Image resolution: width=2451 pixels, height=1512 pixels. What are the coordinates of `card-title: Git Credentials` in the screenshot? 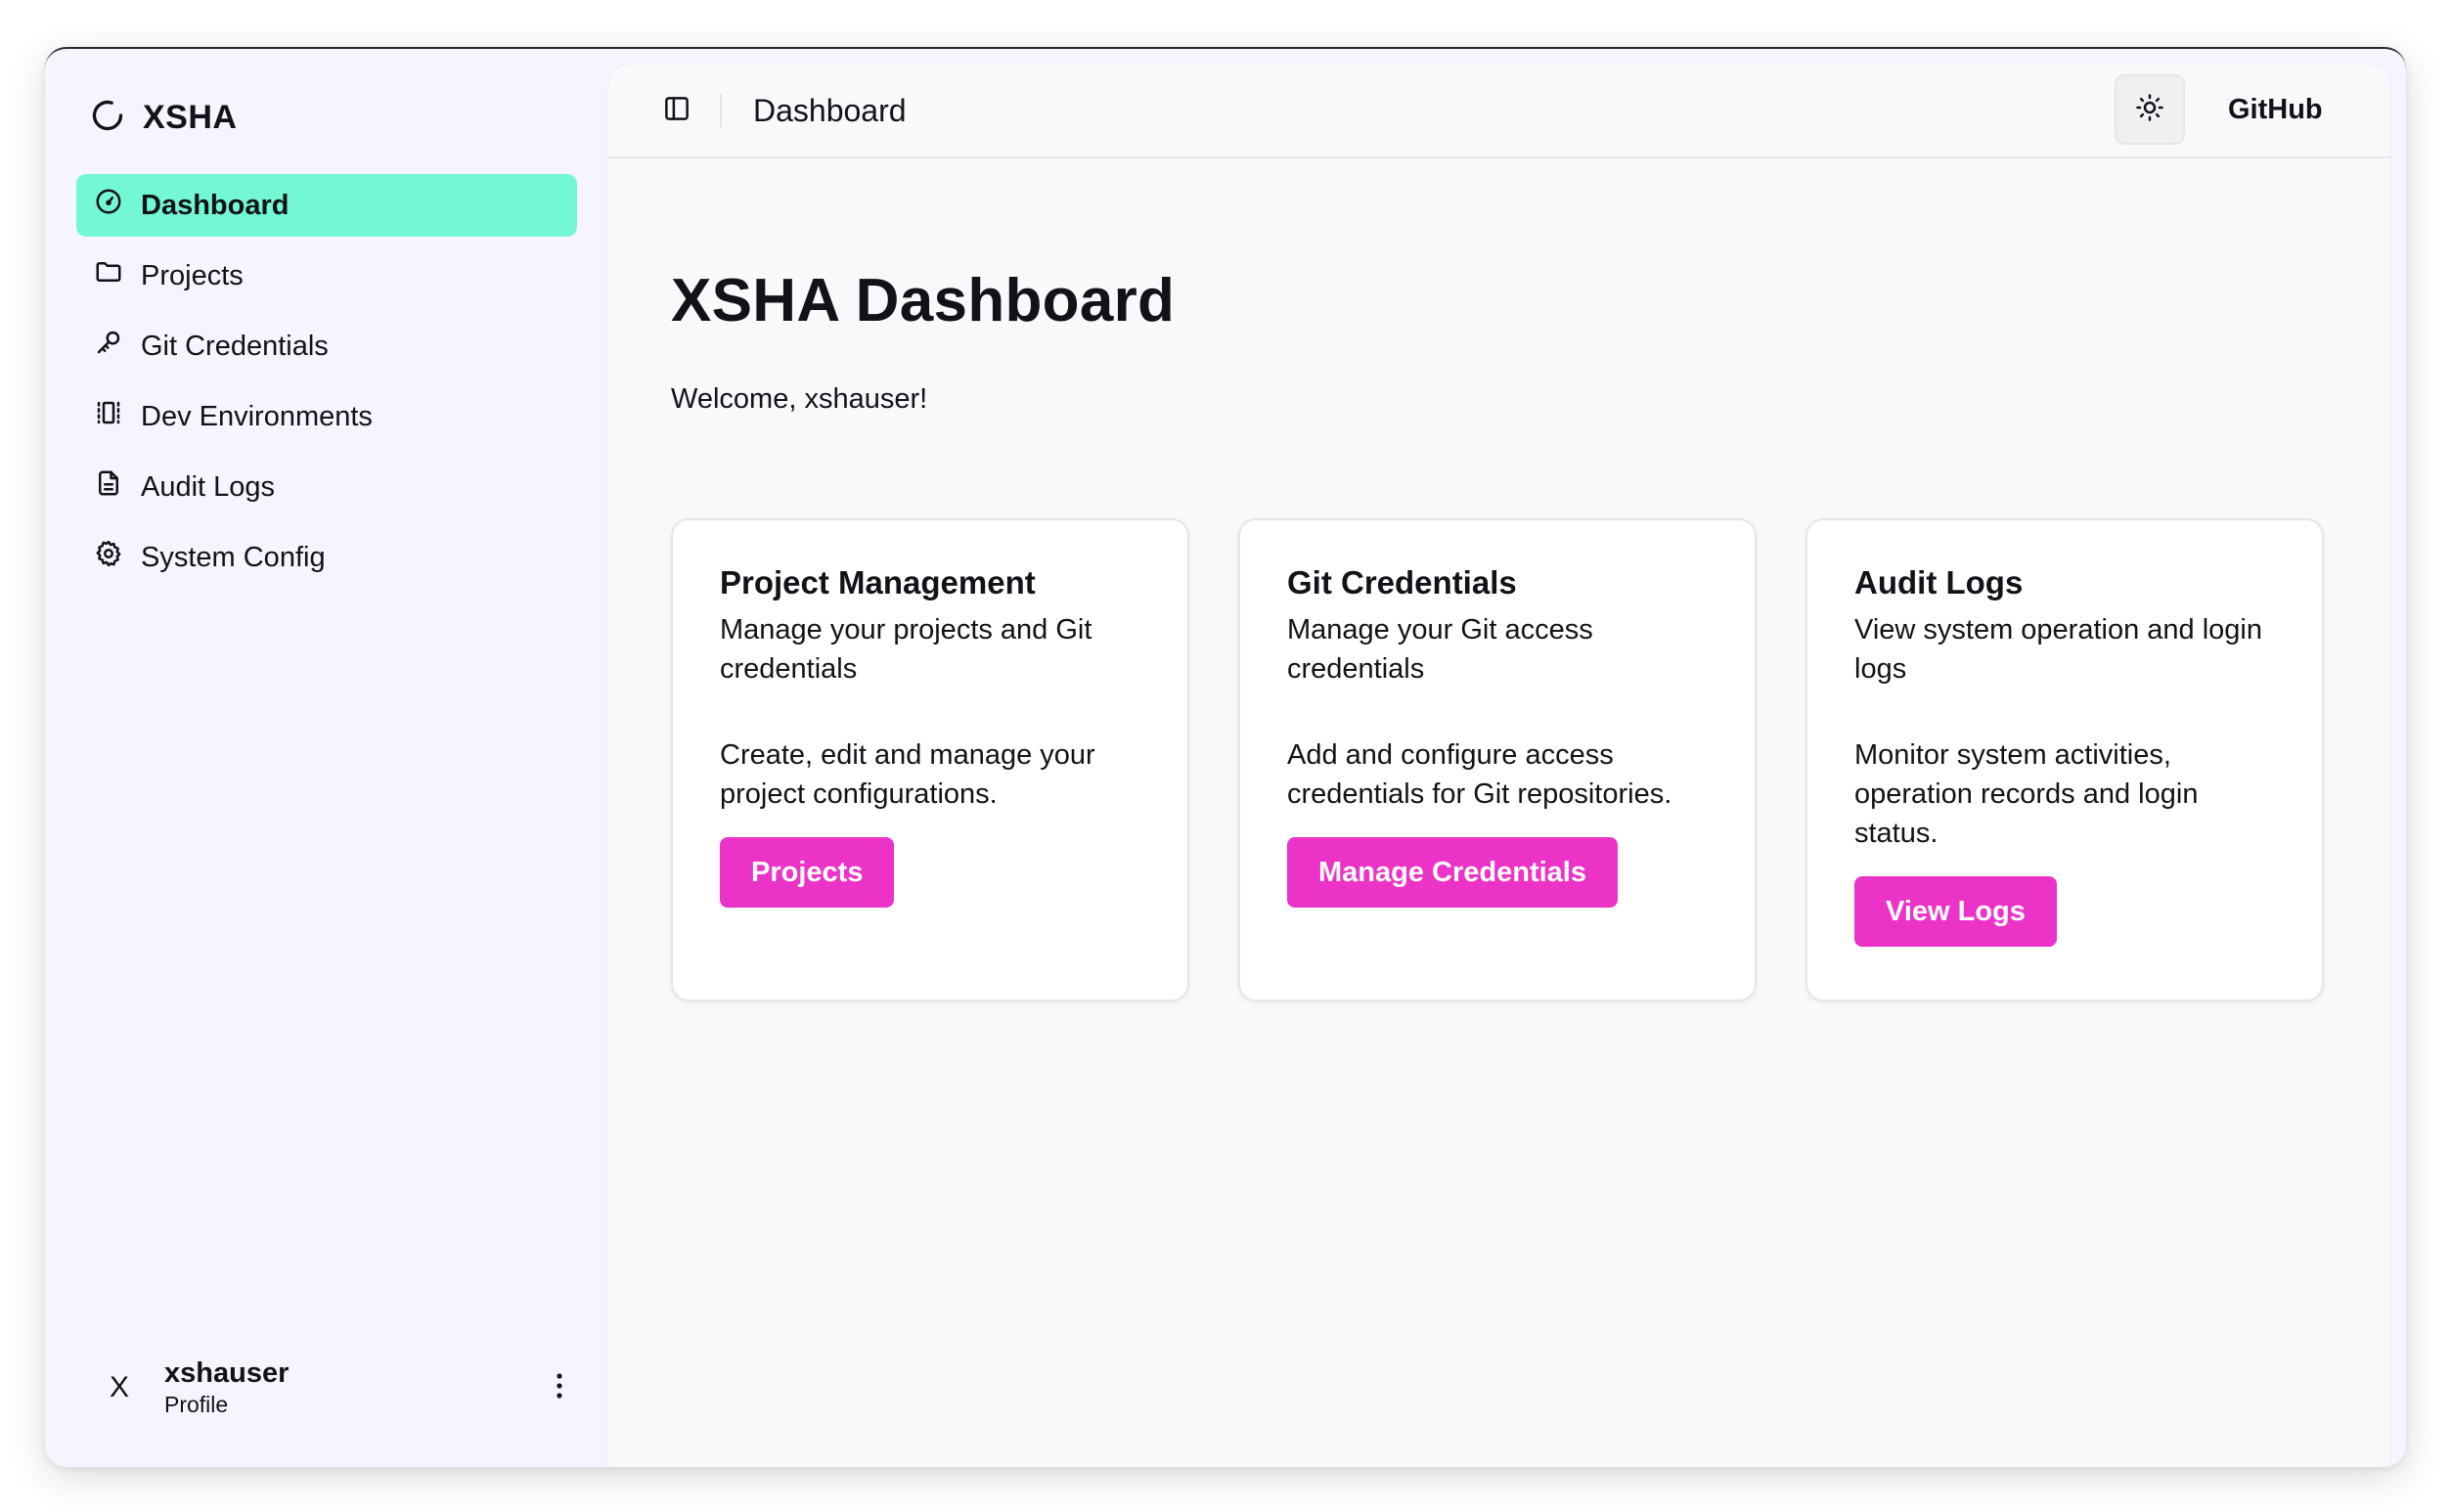 It's located at (1402, 582).